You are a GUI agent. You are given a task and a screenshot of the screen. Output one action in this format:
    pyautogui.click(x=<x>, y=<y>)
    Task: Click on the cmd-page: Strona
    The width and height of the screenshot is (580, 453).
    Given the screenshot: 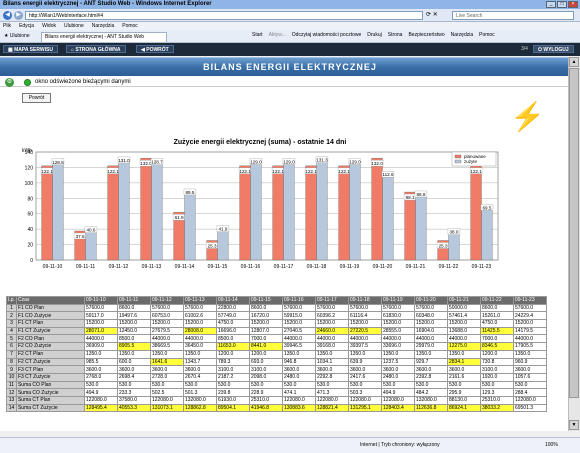 What is the action you would take?
    pyautogui.click(x=395, y=35)
    